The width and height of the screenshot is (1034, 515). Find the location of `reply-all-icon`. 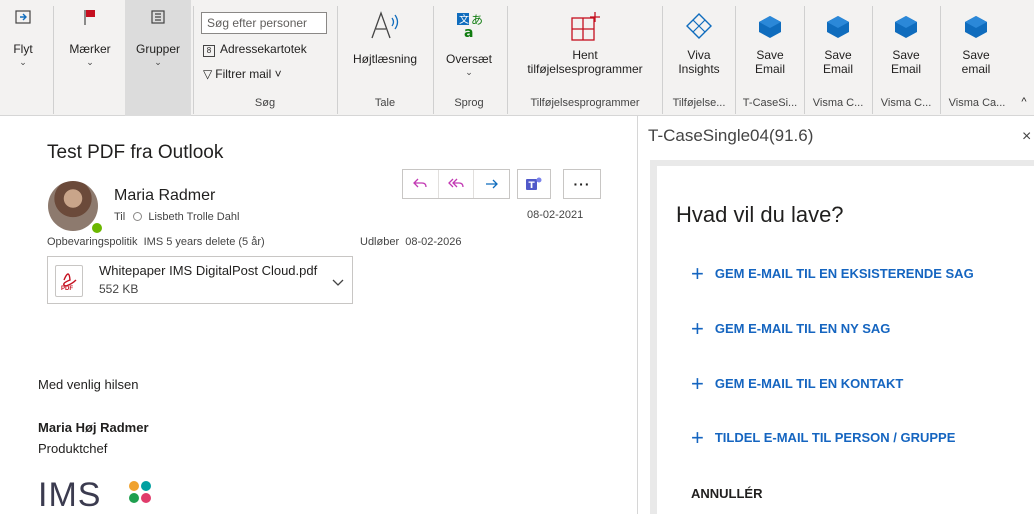

reply-all-icon is located at coordinates (456, 183).